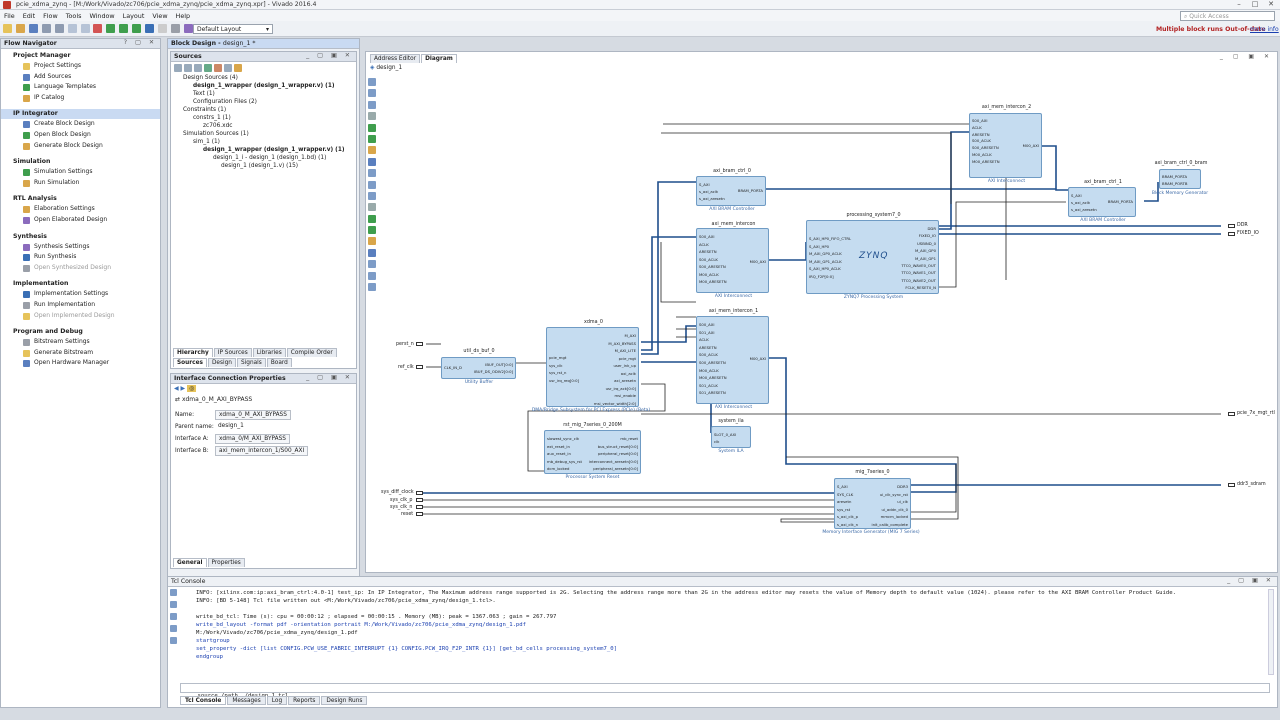 This screenshot has width=1280, height=720. I want to click on minimize-button: –, so click(1239, 4).